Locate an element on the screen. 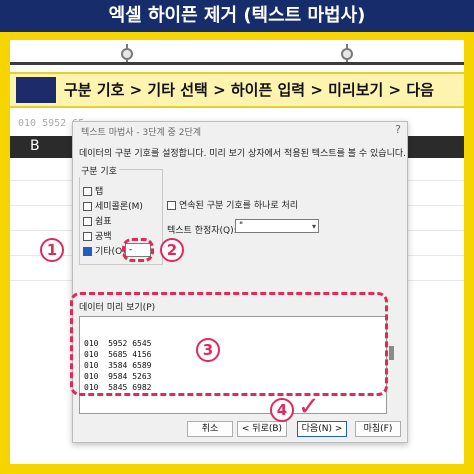 The height and width of the screenshot is (474, 474). annotation-input-highlight is located at coordinates (138, 250).